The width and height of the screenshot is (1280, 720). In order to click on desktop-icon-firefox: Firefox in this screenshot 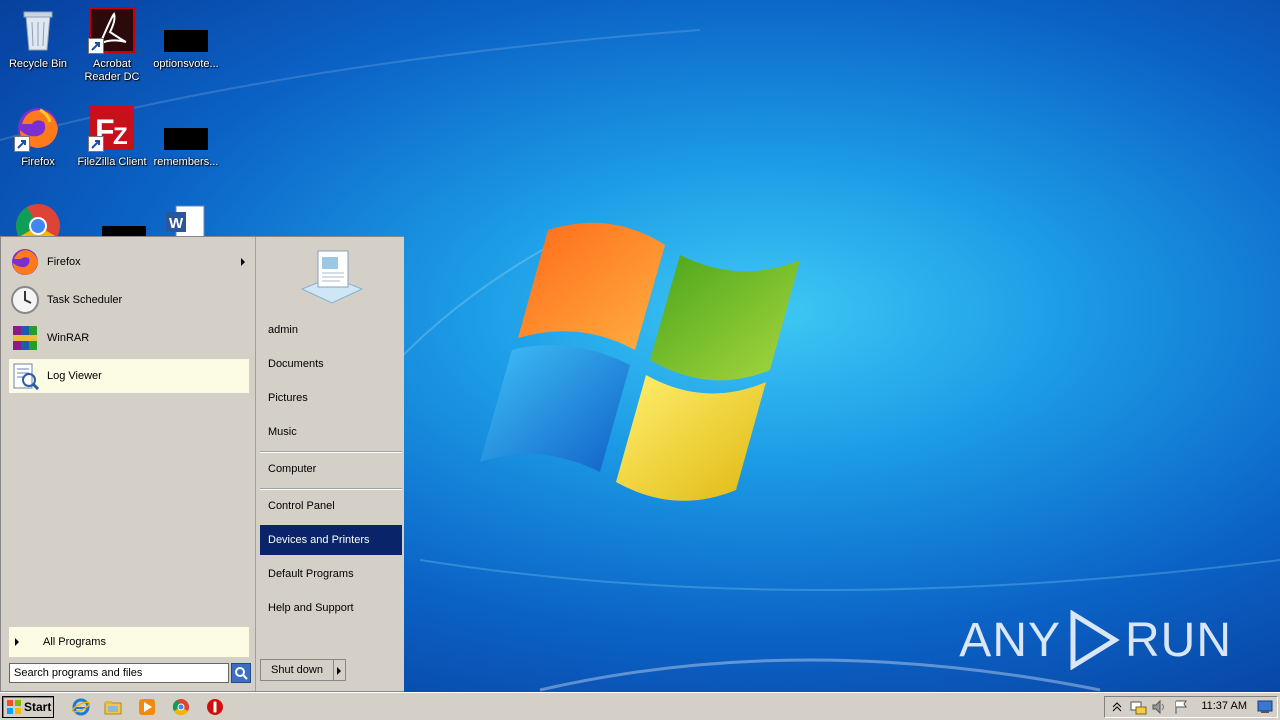, I will do `click(38, 136)`.